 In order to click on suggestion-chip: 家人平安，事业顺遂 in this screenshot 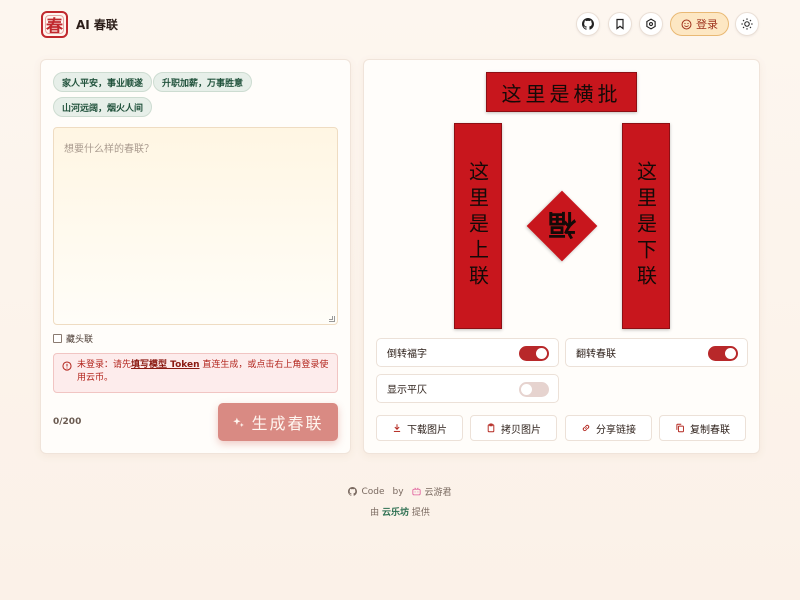, I will do `click(103, 82)`.